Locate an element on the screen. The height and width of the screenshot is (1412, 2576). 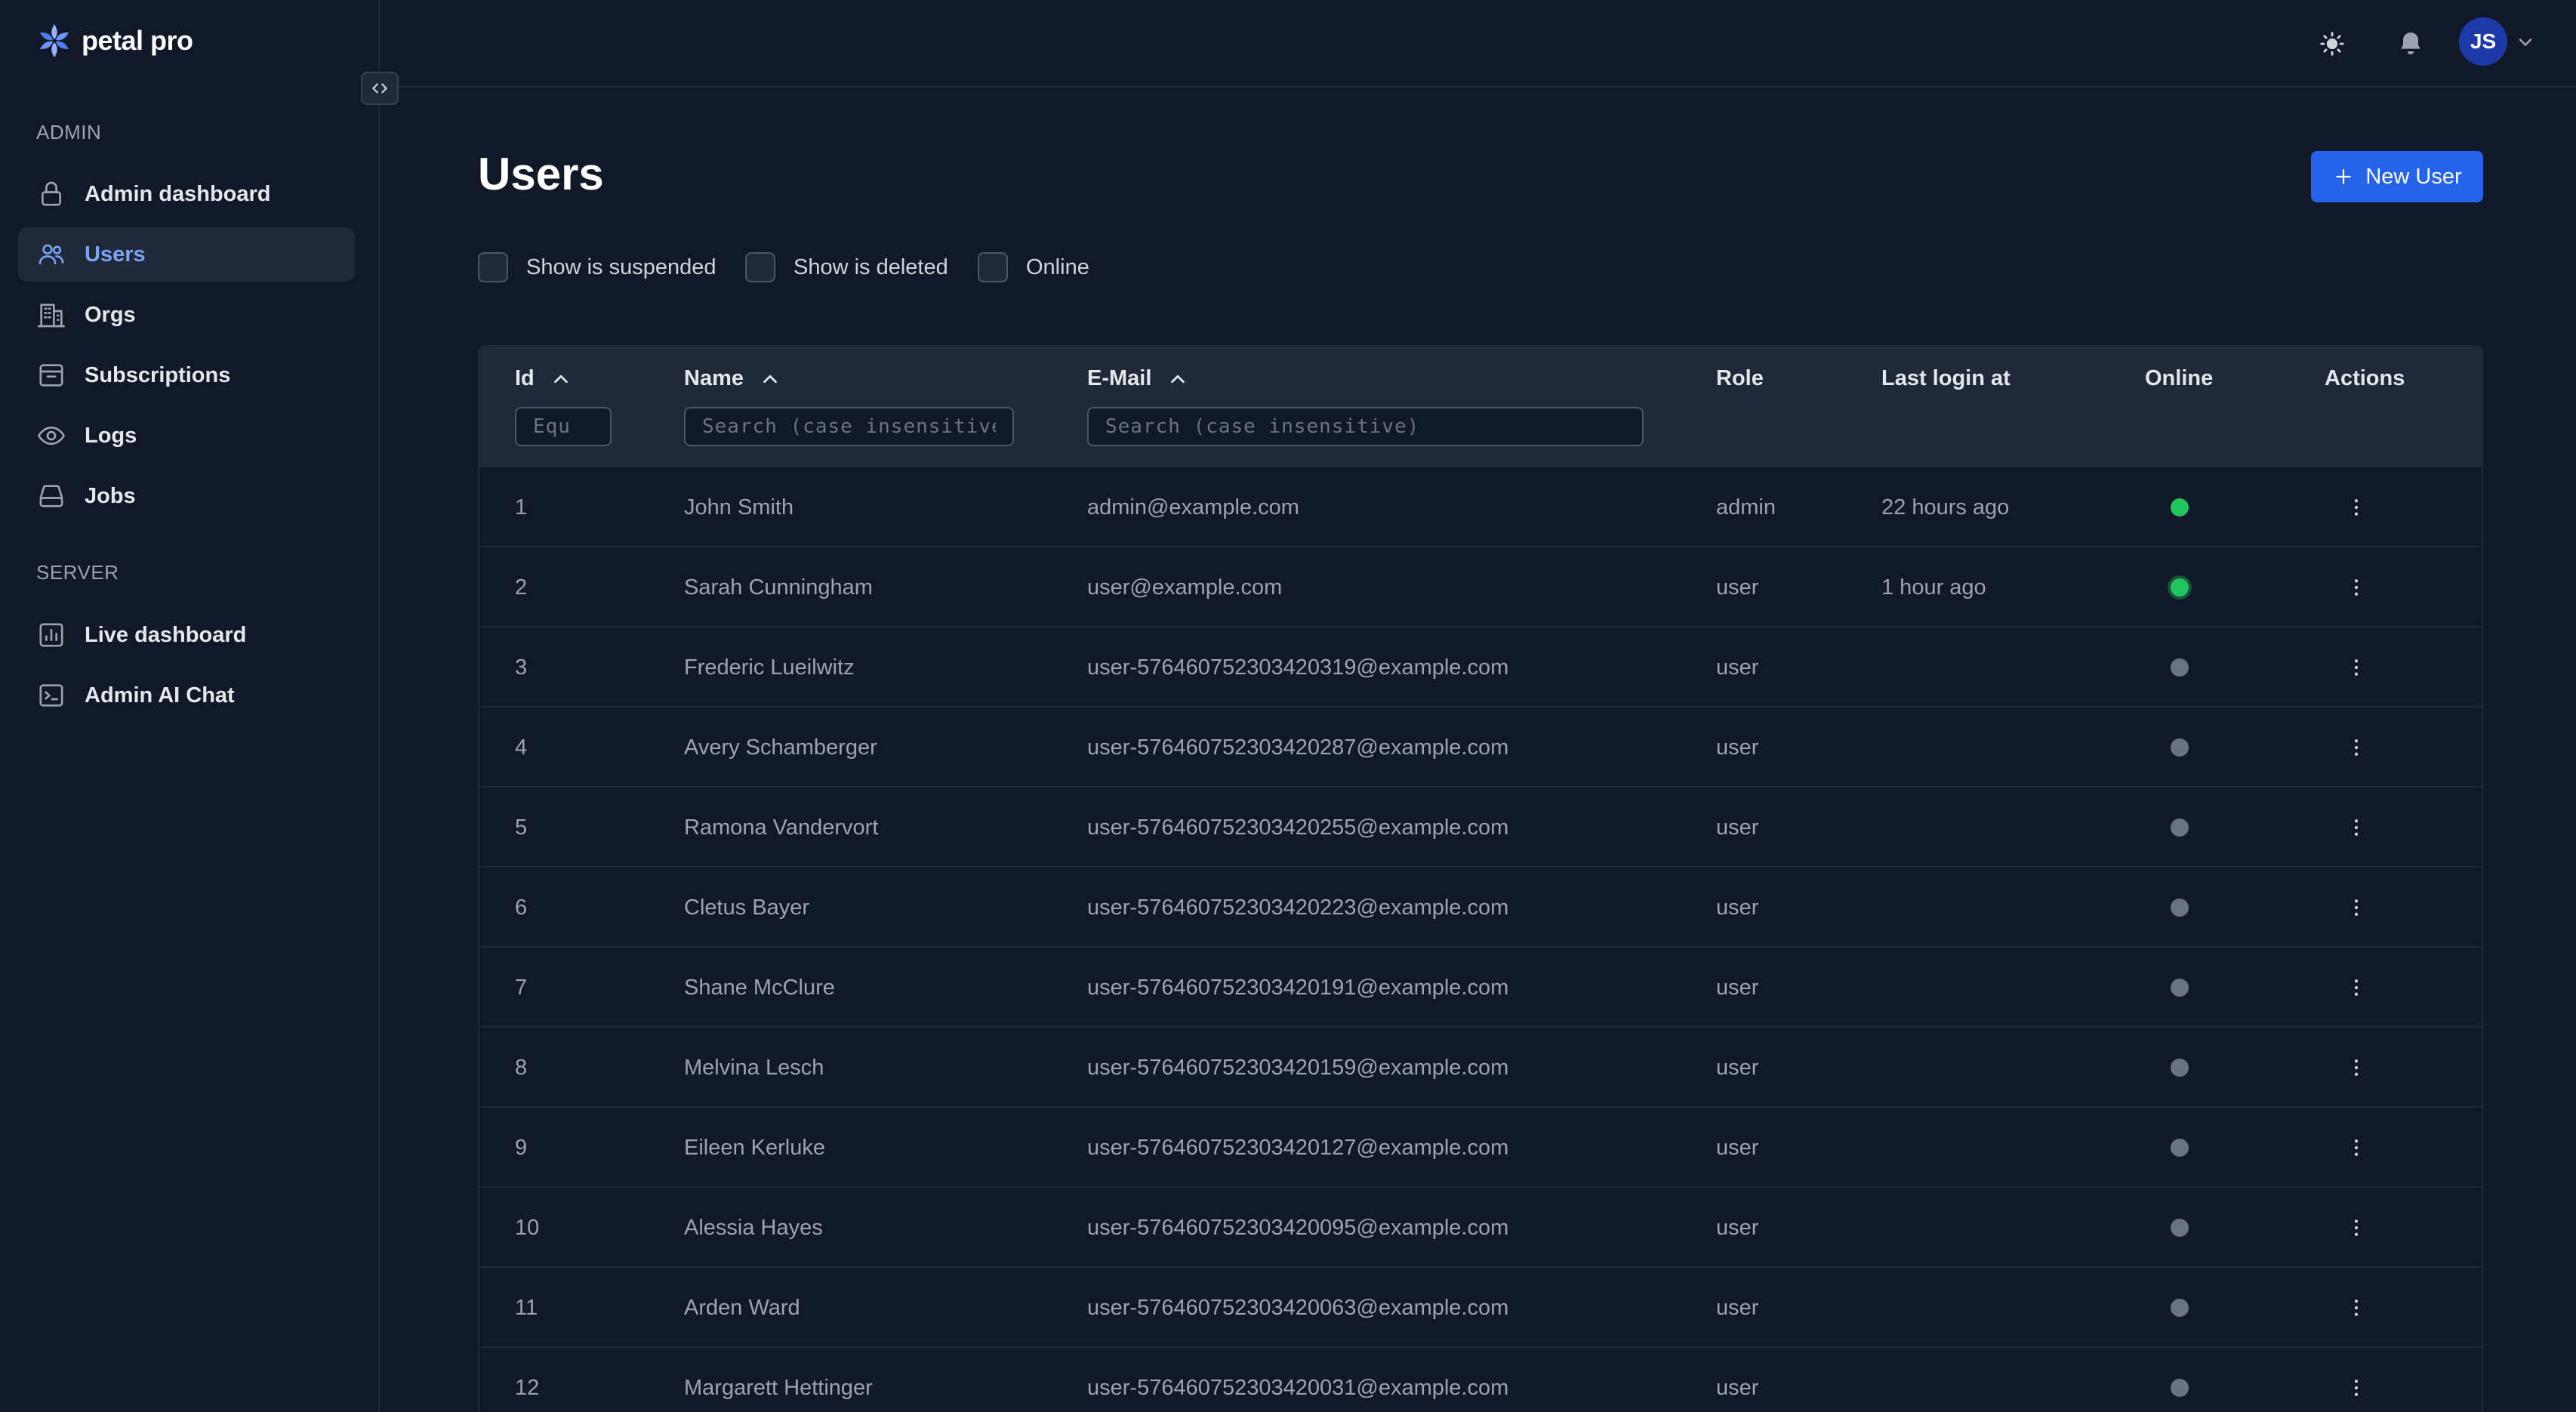
cell-email: user-576460752303420095@example.com is located at coordinates (1298, 1228).